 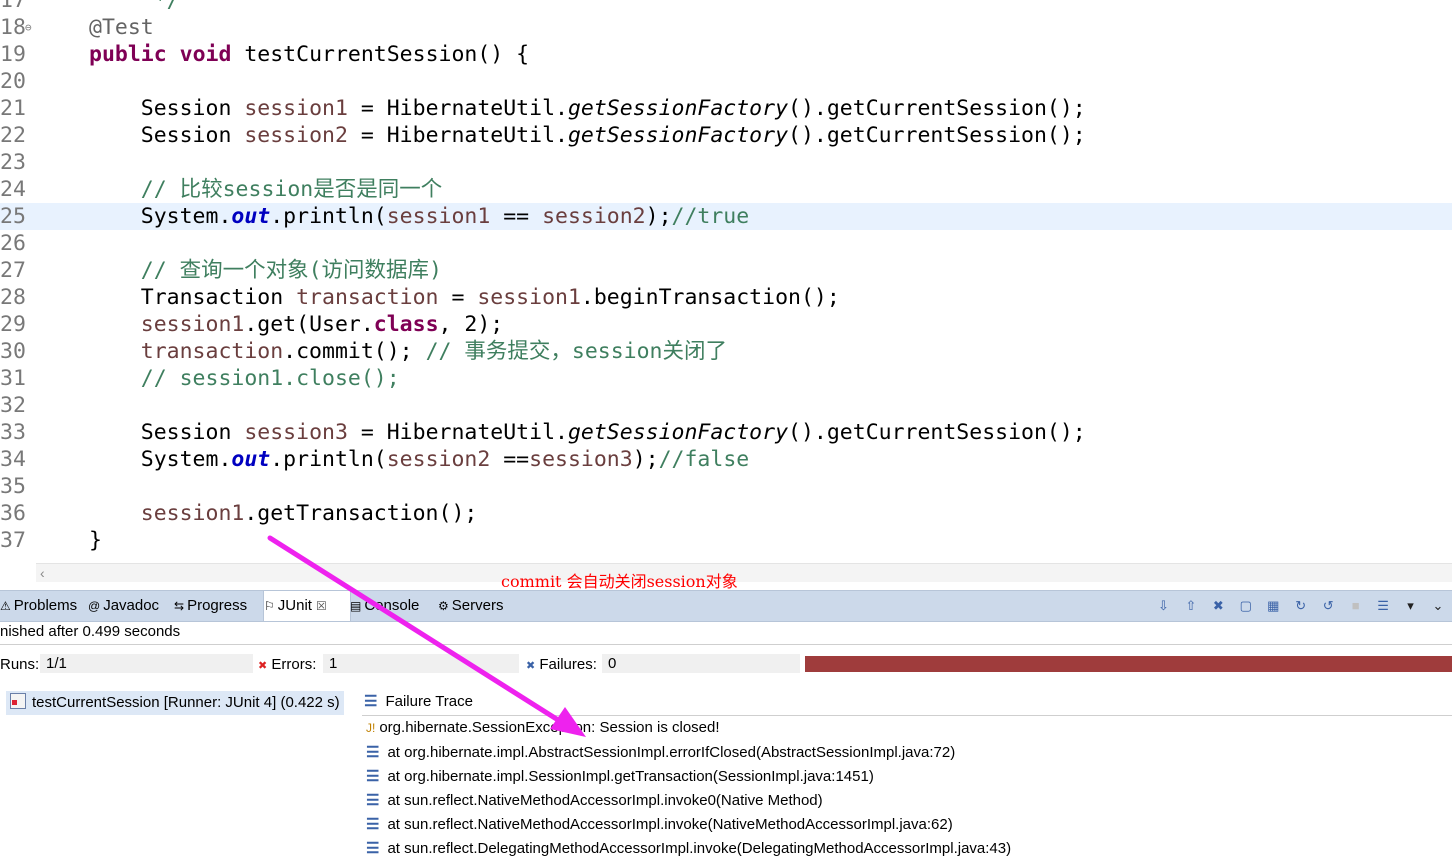 What do you see at coordinates (726, 27) in the screenshot?
I see `code-line: 18 ⊖ @Test` at bounding box center [726, 27].